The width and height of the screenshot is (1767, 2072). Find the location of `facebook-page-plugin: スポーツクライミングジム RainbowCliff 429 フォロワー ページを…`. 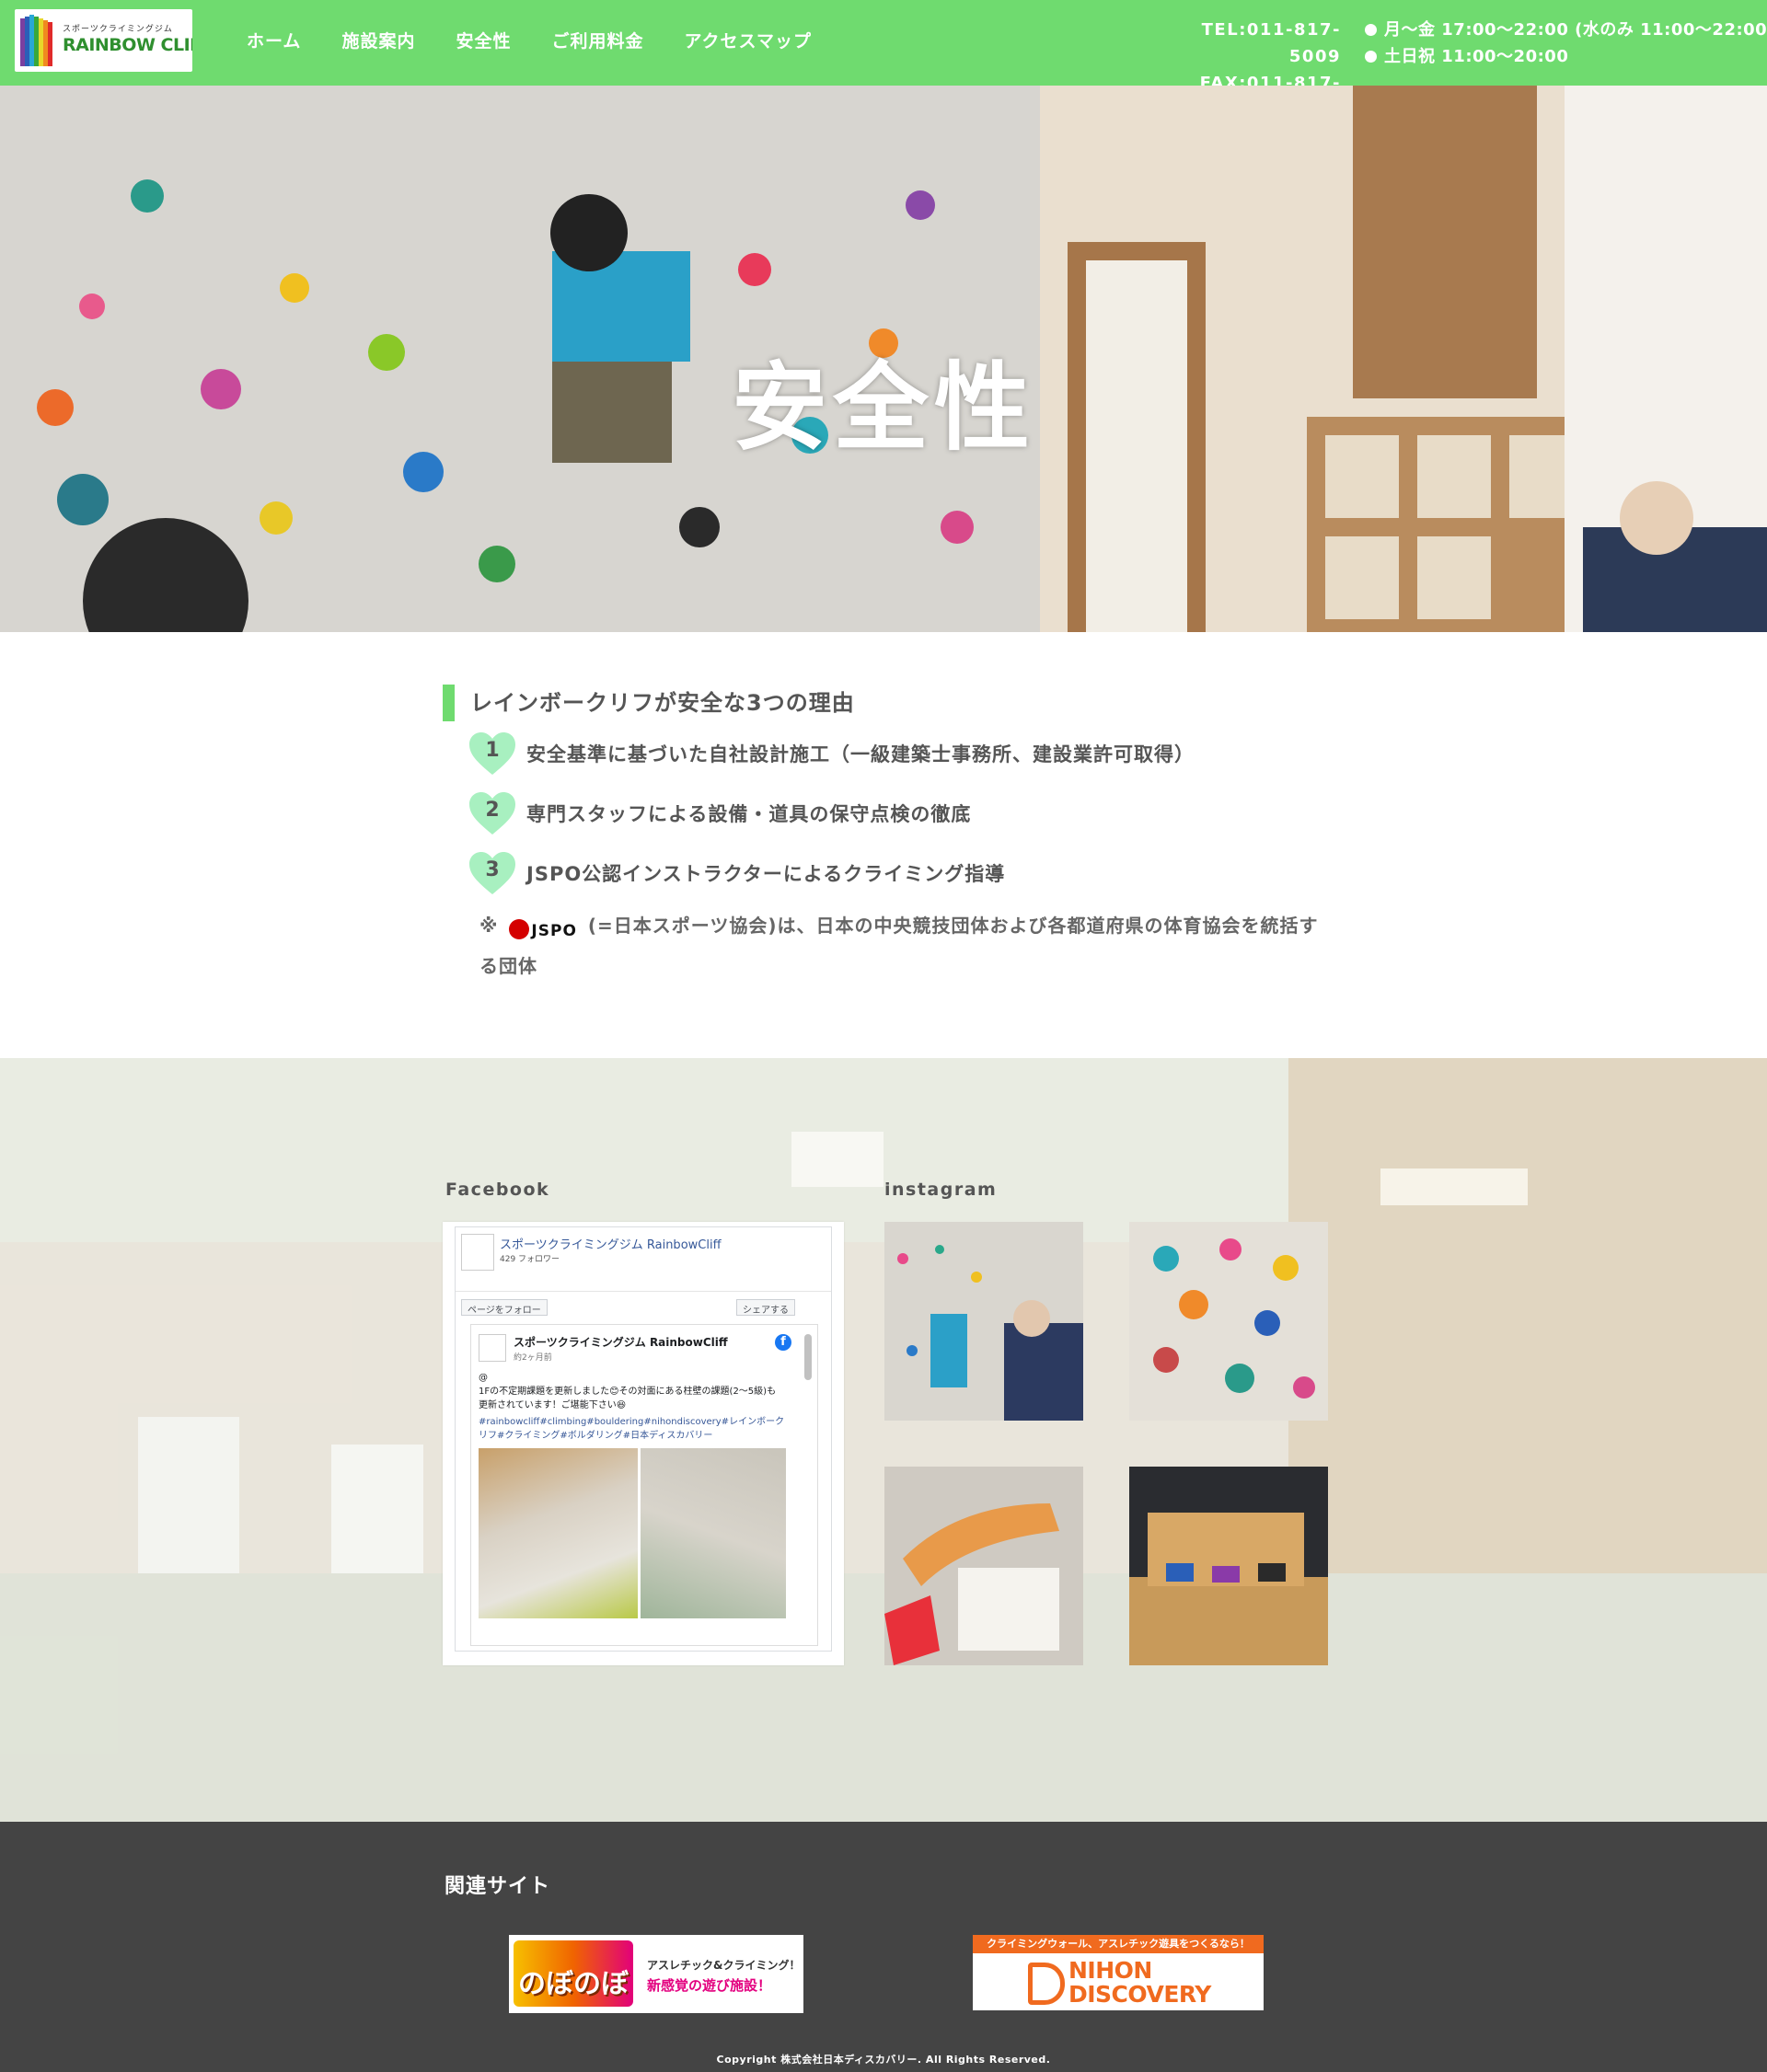

facebook-page-plugin: スポーツクライミングジム RainbowCliff 429 フォロワー ページを… is located at coordinates (643, 1439).